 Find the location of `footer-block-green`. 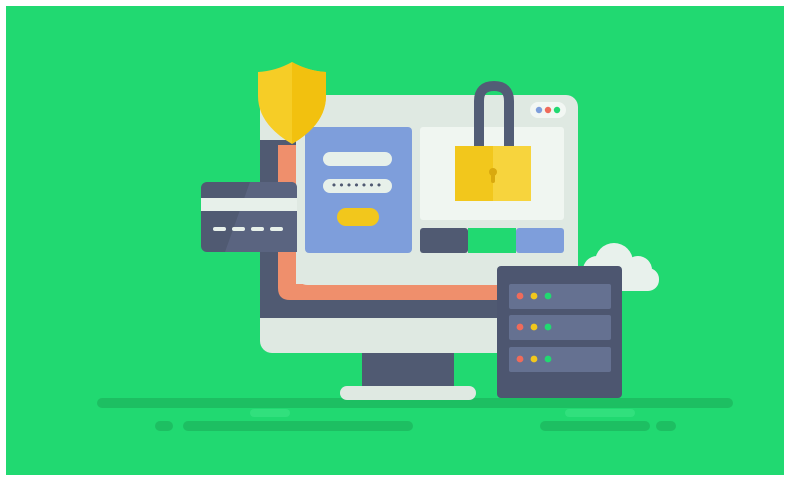

footer-block-green is located at coordinates (492, 240).